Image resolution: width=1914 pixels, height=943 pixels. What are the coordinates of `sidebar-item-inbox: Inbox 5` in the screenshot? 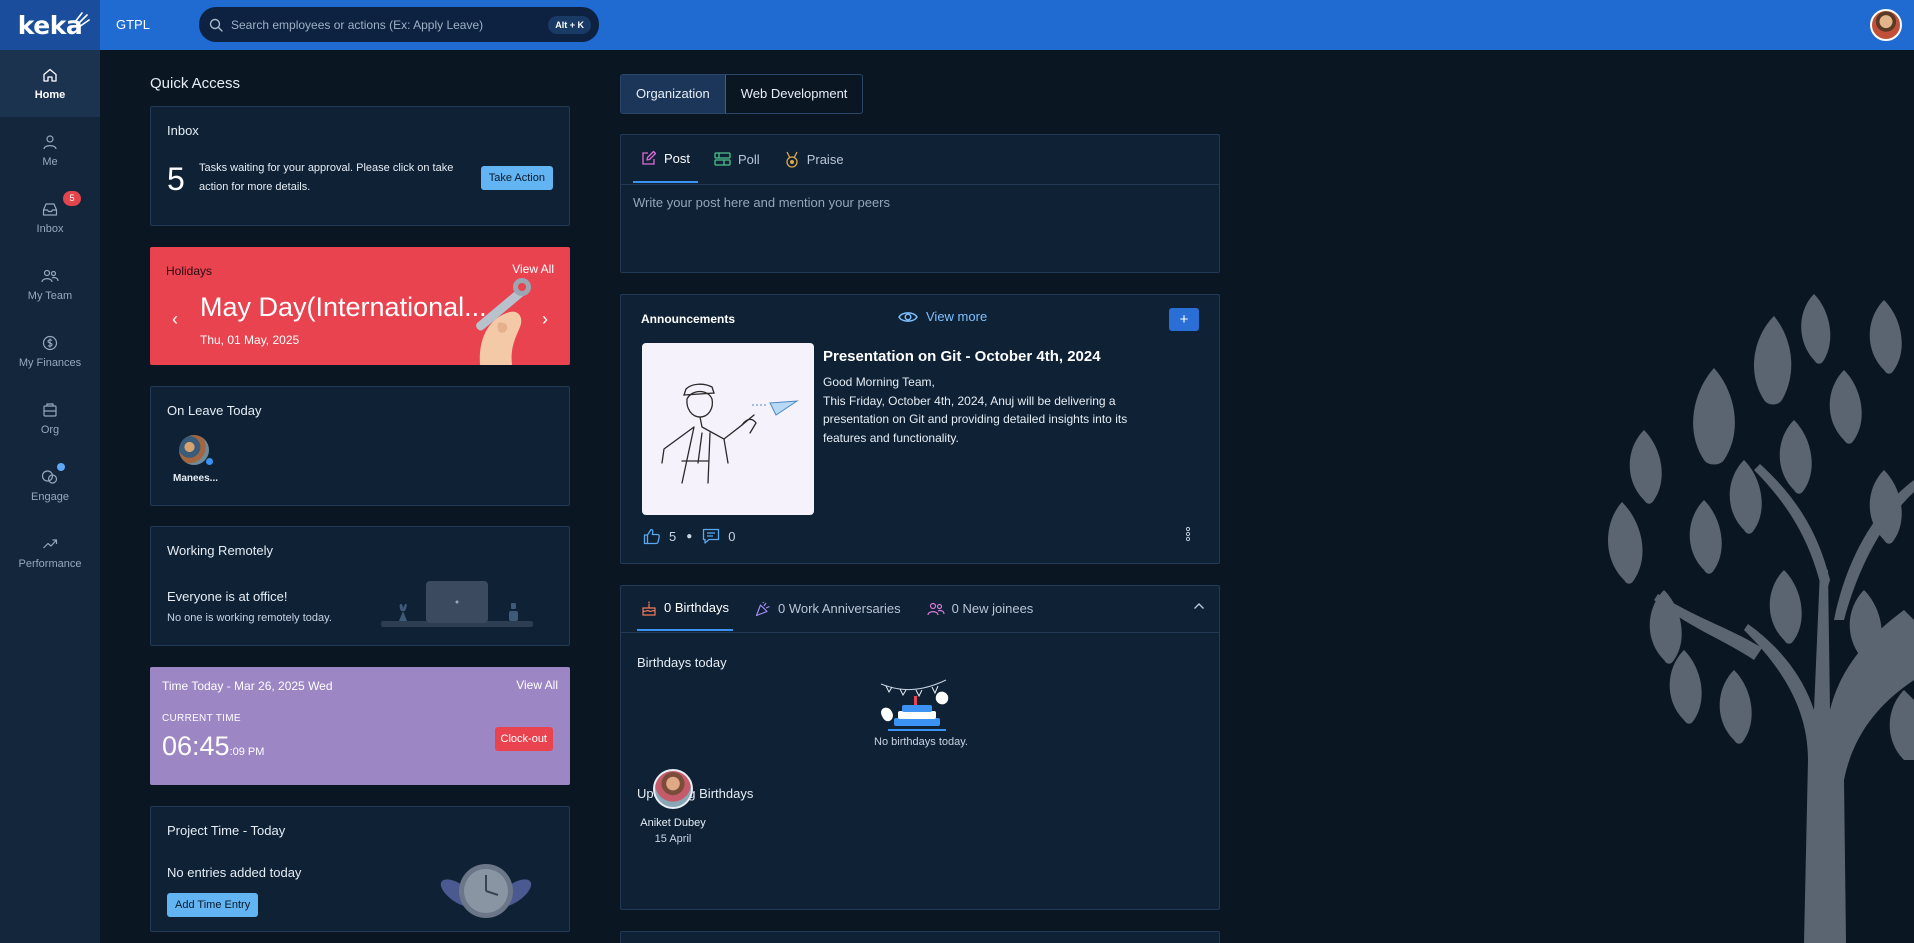 It's located at (50, 217).